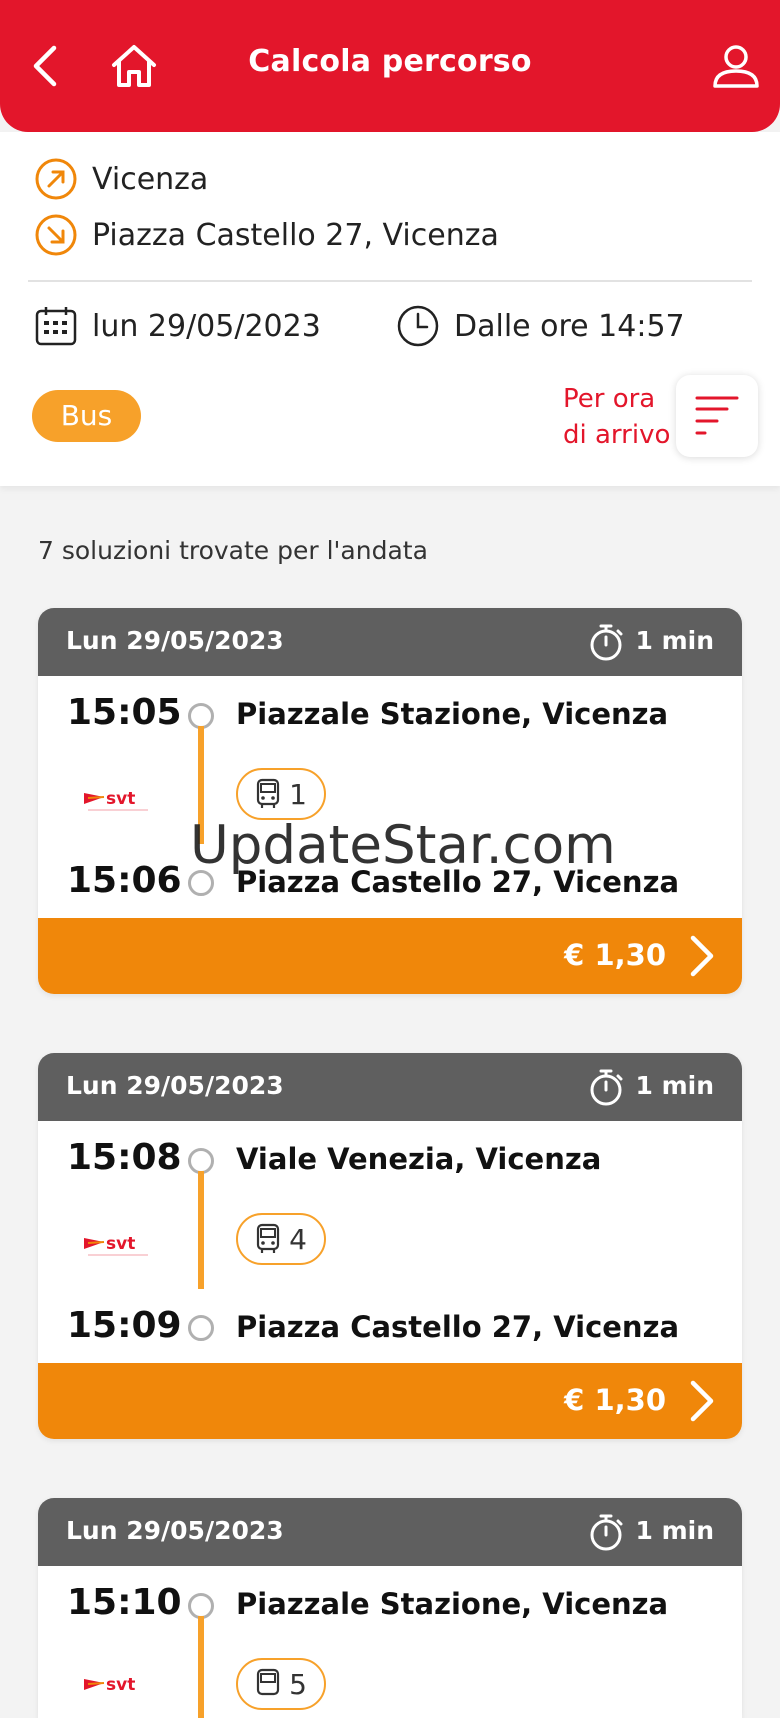  What do you see at coordinates (206, 326) in the screenshot?
I see `date-text: lun 29/05/2023` at bounding box center [206, 326].